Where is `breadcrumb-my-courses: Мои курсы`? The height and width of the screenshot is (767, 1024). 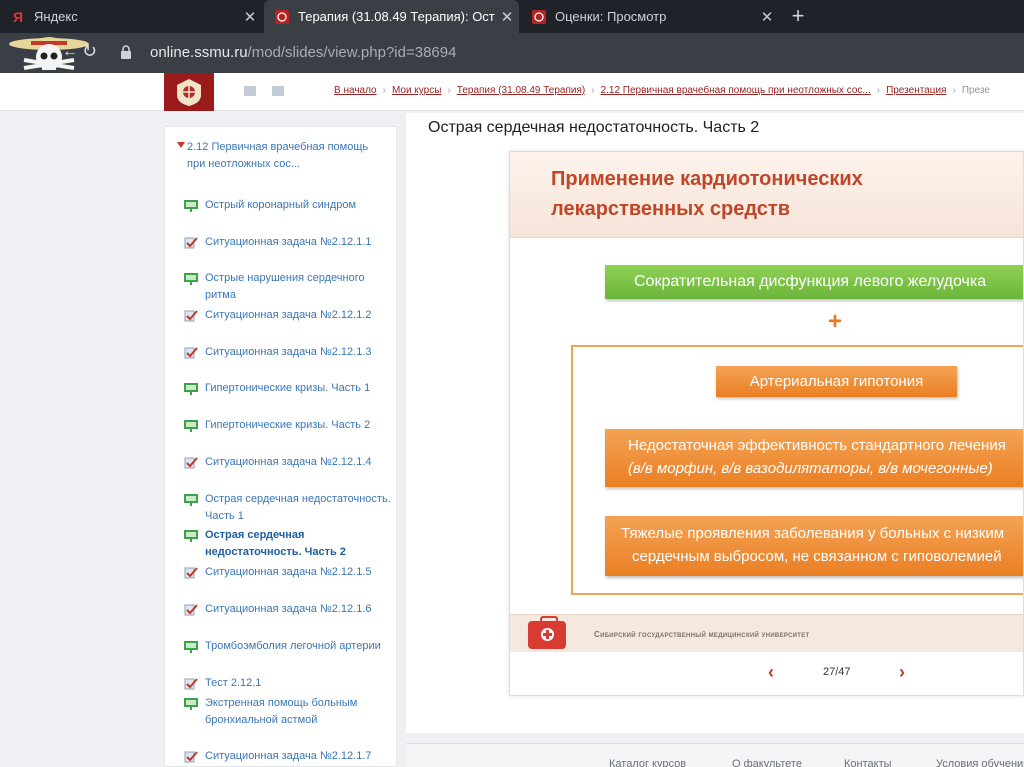
breadcrumb-my-courses: Мои курсы is located at coordinates (417, 90).